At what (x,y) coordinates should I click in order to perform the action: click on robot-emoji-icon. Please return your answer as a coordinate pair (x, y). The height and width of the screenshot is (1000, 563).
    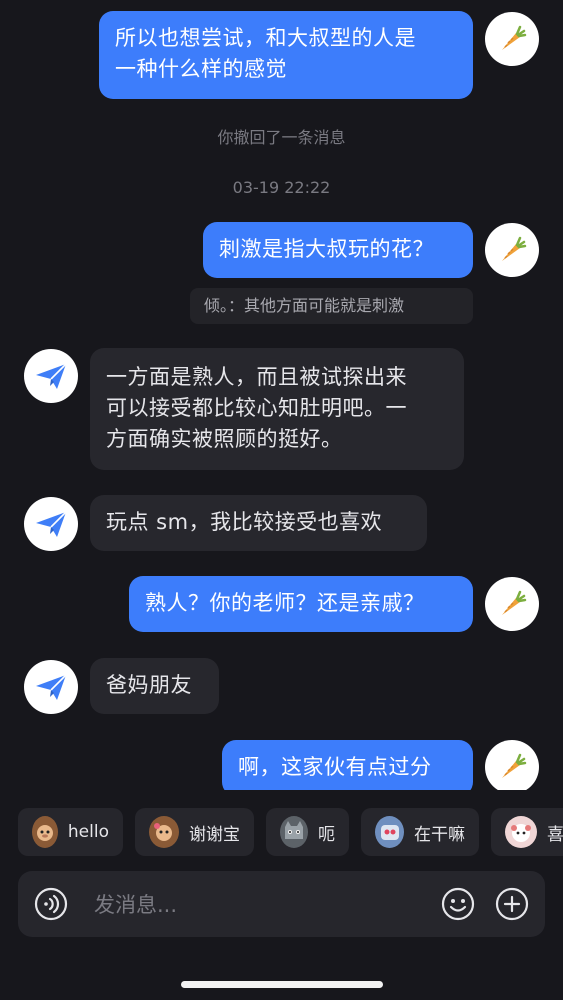
    Looking at the image, I should click on (389, 832).